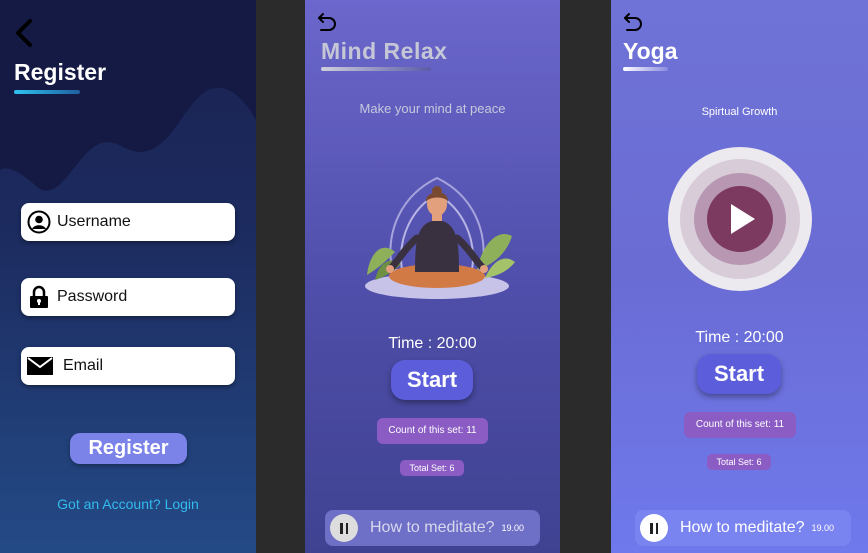  Describe the element at coordinates (384, 51) in the screenshot. I see `page-title: Mind Relax` at that location.